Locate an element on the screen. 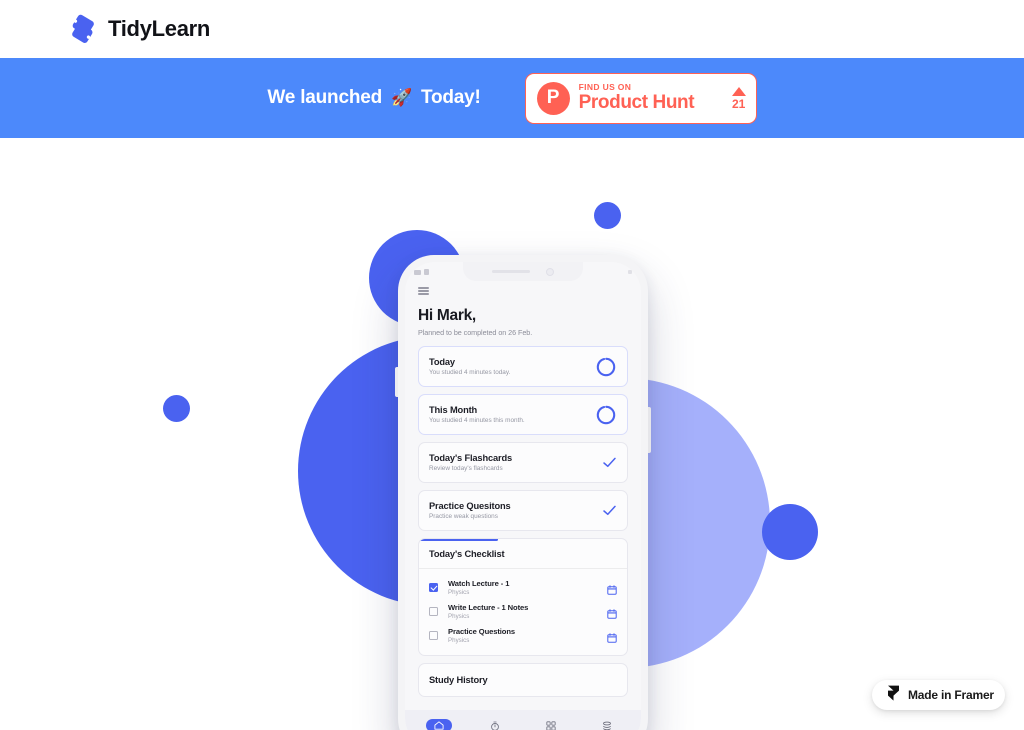 The width and height of the screenshot is (1024, 730). product-hunt-vote-count: 21 is located at coordinates (738, 103).